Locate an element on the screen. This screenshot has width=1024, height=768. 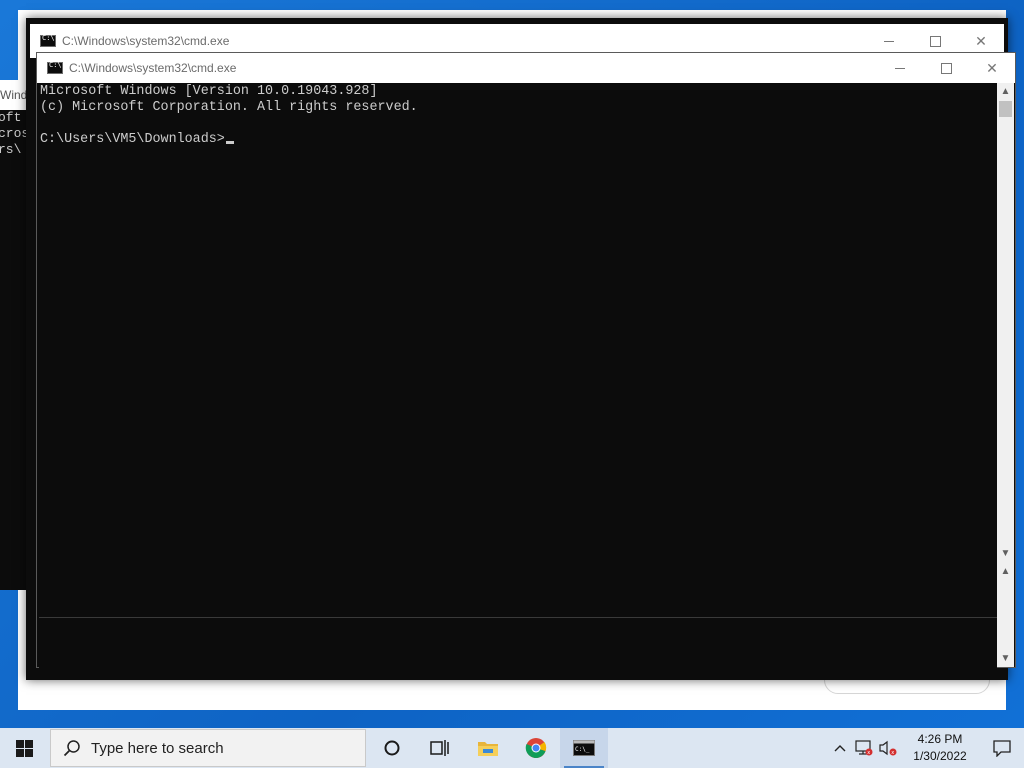
search-placeholder: Type here to search is located at coordinates (157, 748).